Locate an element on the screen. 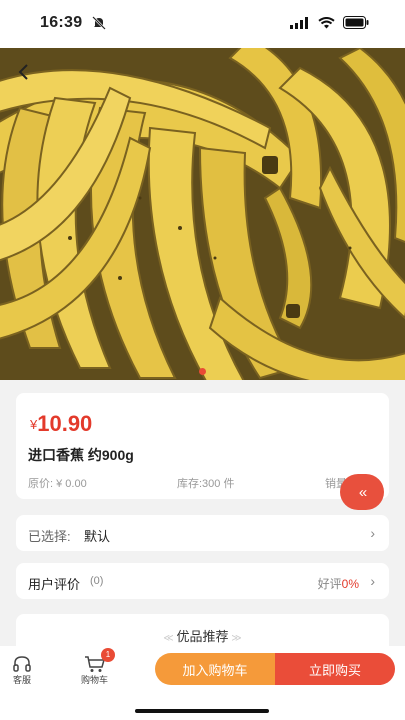 The height and width of the screenshot is (720, 405). back-chevron-icon is located at coordinates (26, 72).